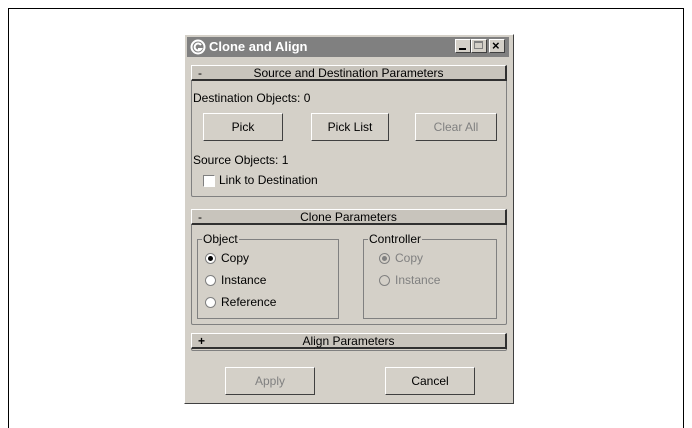 Image resolution: width=692 pixels, height=428 pixels. I want to click on source-destination-header: - Source and Destination Parameters, so click(349, 73).